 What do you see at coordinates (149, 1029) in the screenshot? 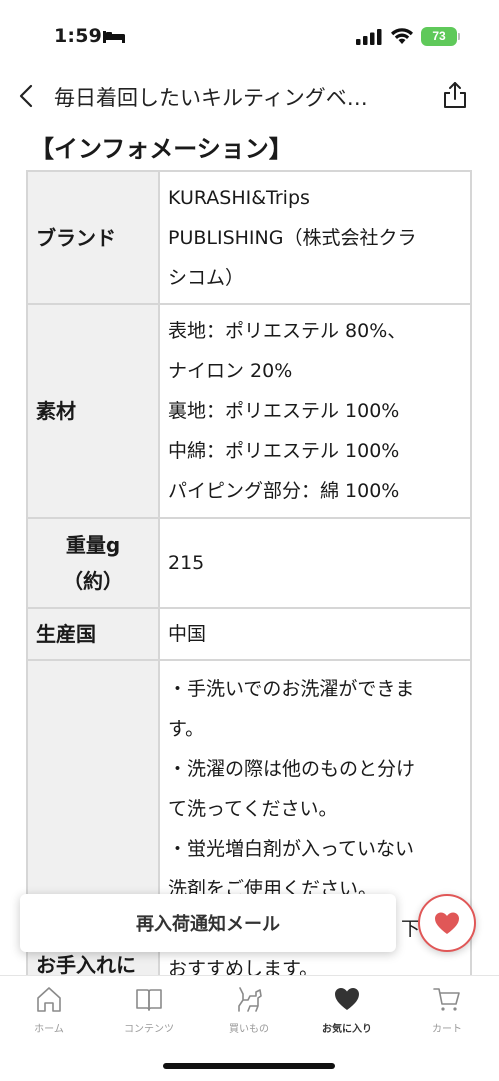
I see `tab-label: コンテンツ` at bounding box center [149, 1029].